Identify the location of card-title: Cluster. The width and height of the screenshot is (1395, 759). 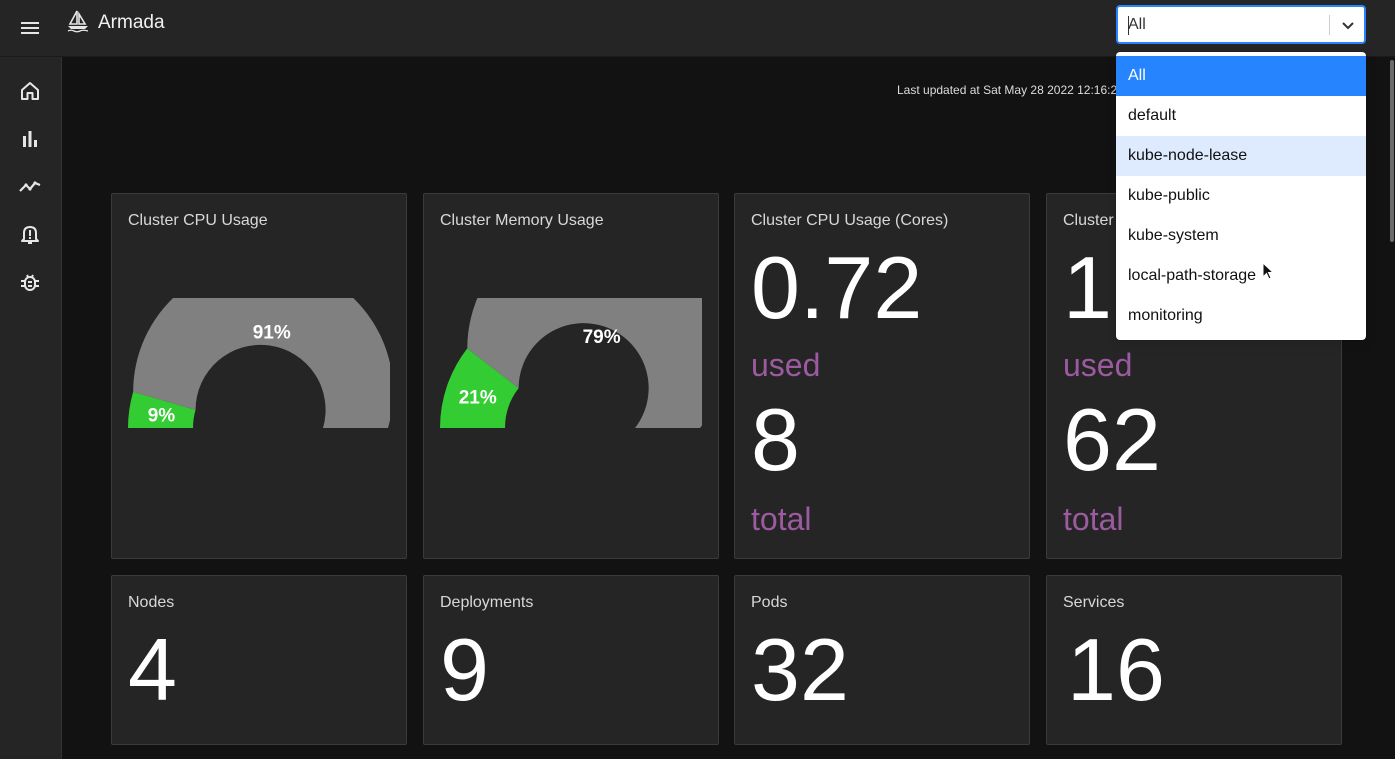
(1088, 220).